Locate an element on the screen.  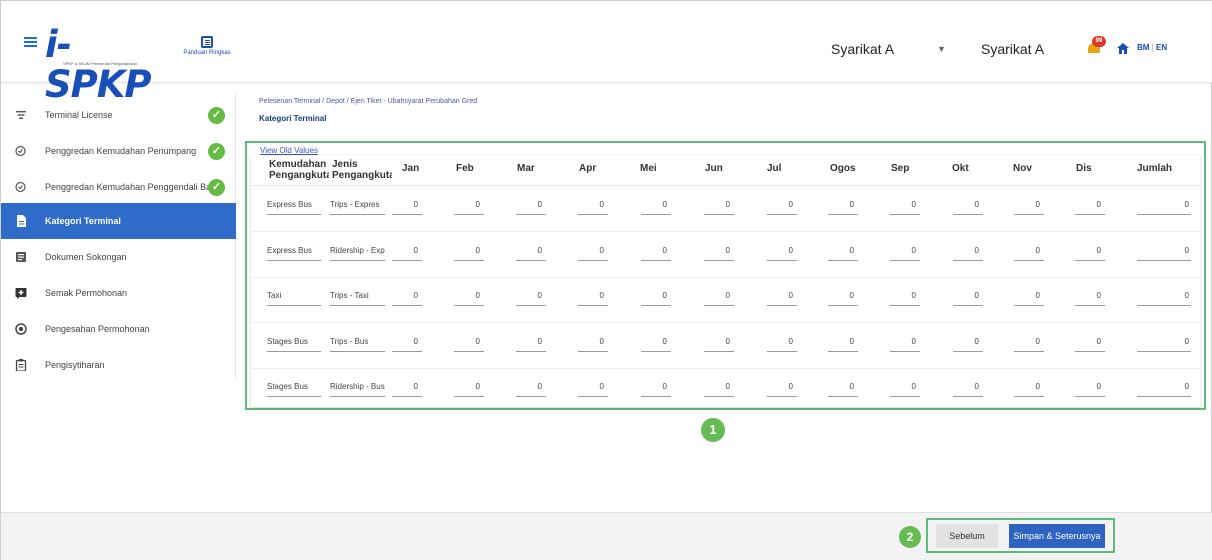
sidebar-item-penggredan-penumpang: Penggredan Kemudahan Penumpang ✓ is located at coordinates (118, 151).